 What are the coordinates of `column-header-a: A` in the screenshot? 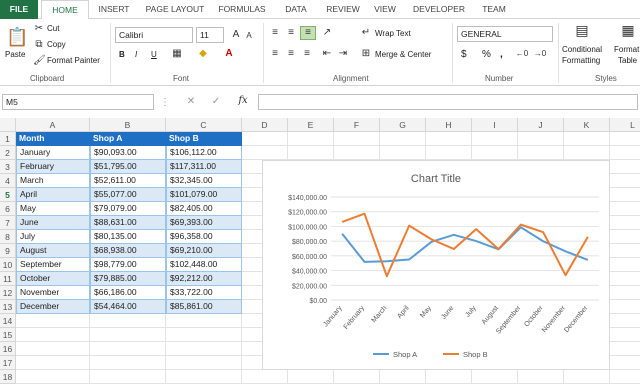 It's located at (53, 125).